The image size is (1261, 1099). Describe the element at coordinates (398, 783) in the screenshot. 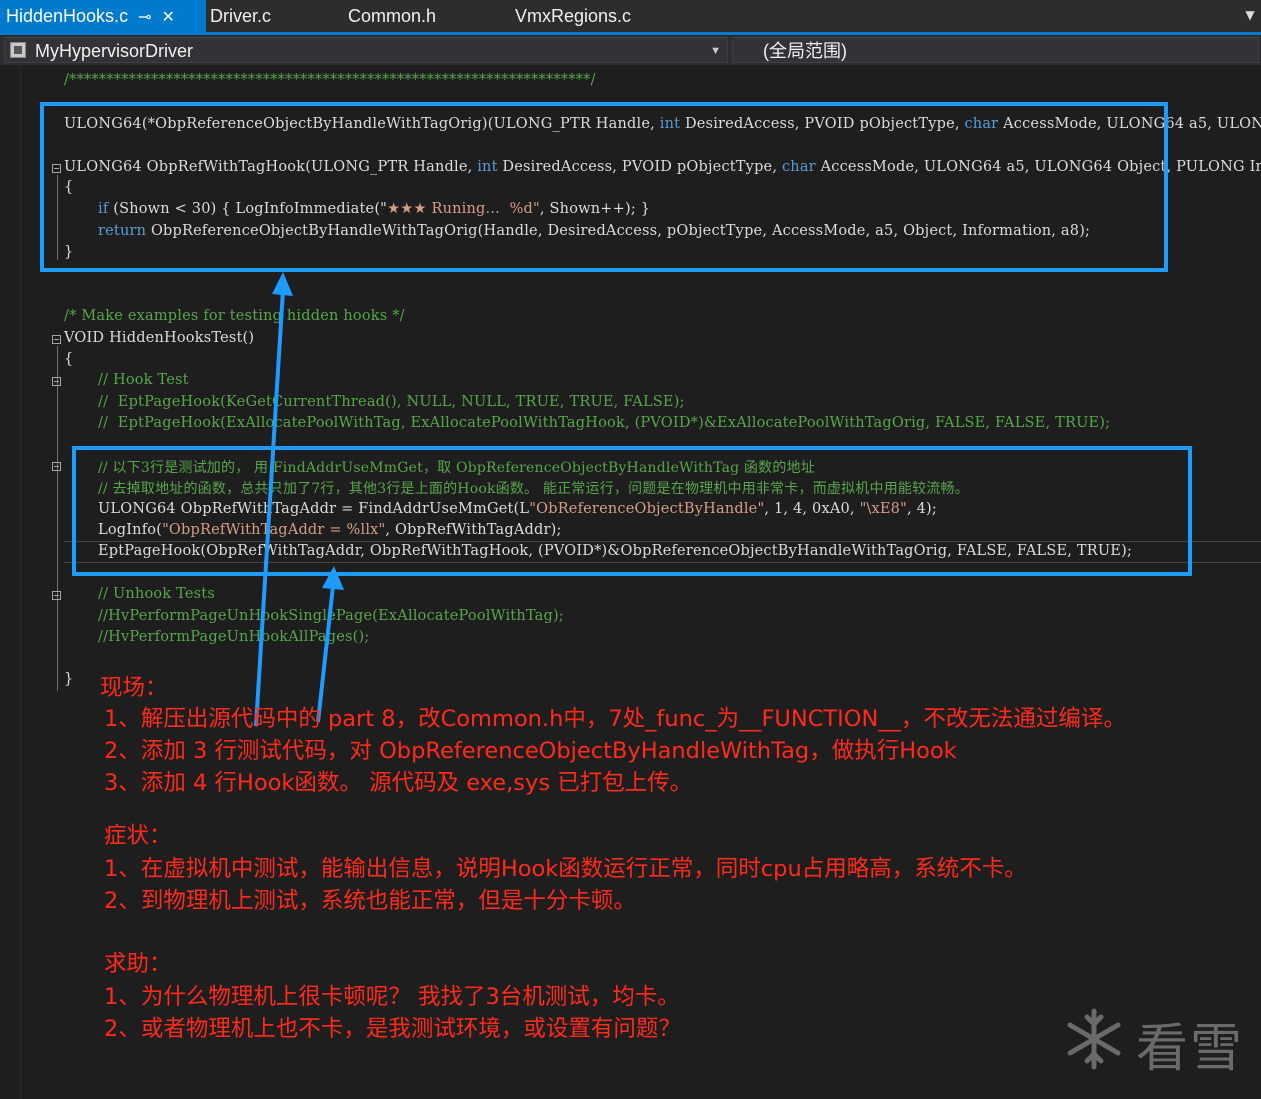

I see `note-line: 3、添加 4 行Hook函数。 源代码及 exe,sys 已打包上传。` at that location.